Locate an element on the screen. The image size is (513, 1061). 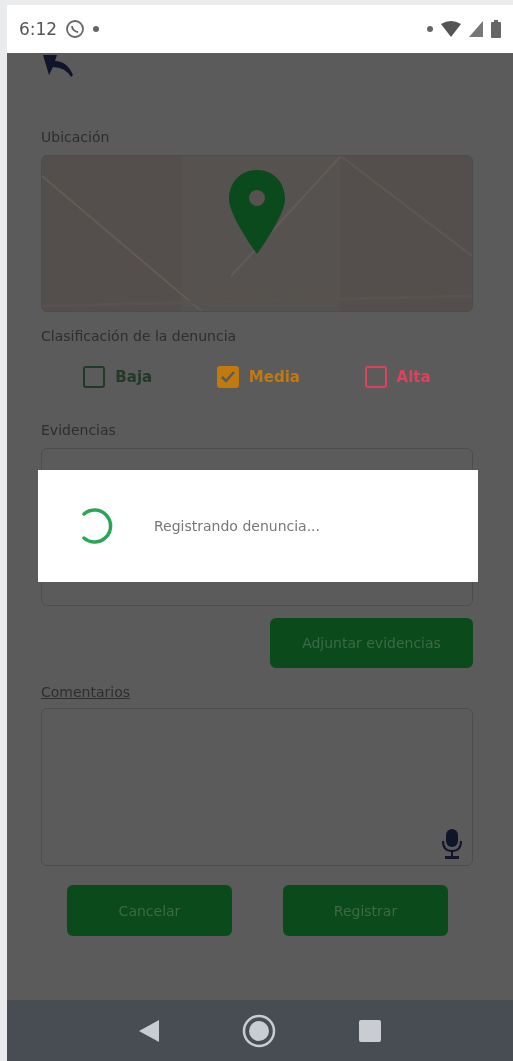
wifi-icon is located at coordinates (451, 29).